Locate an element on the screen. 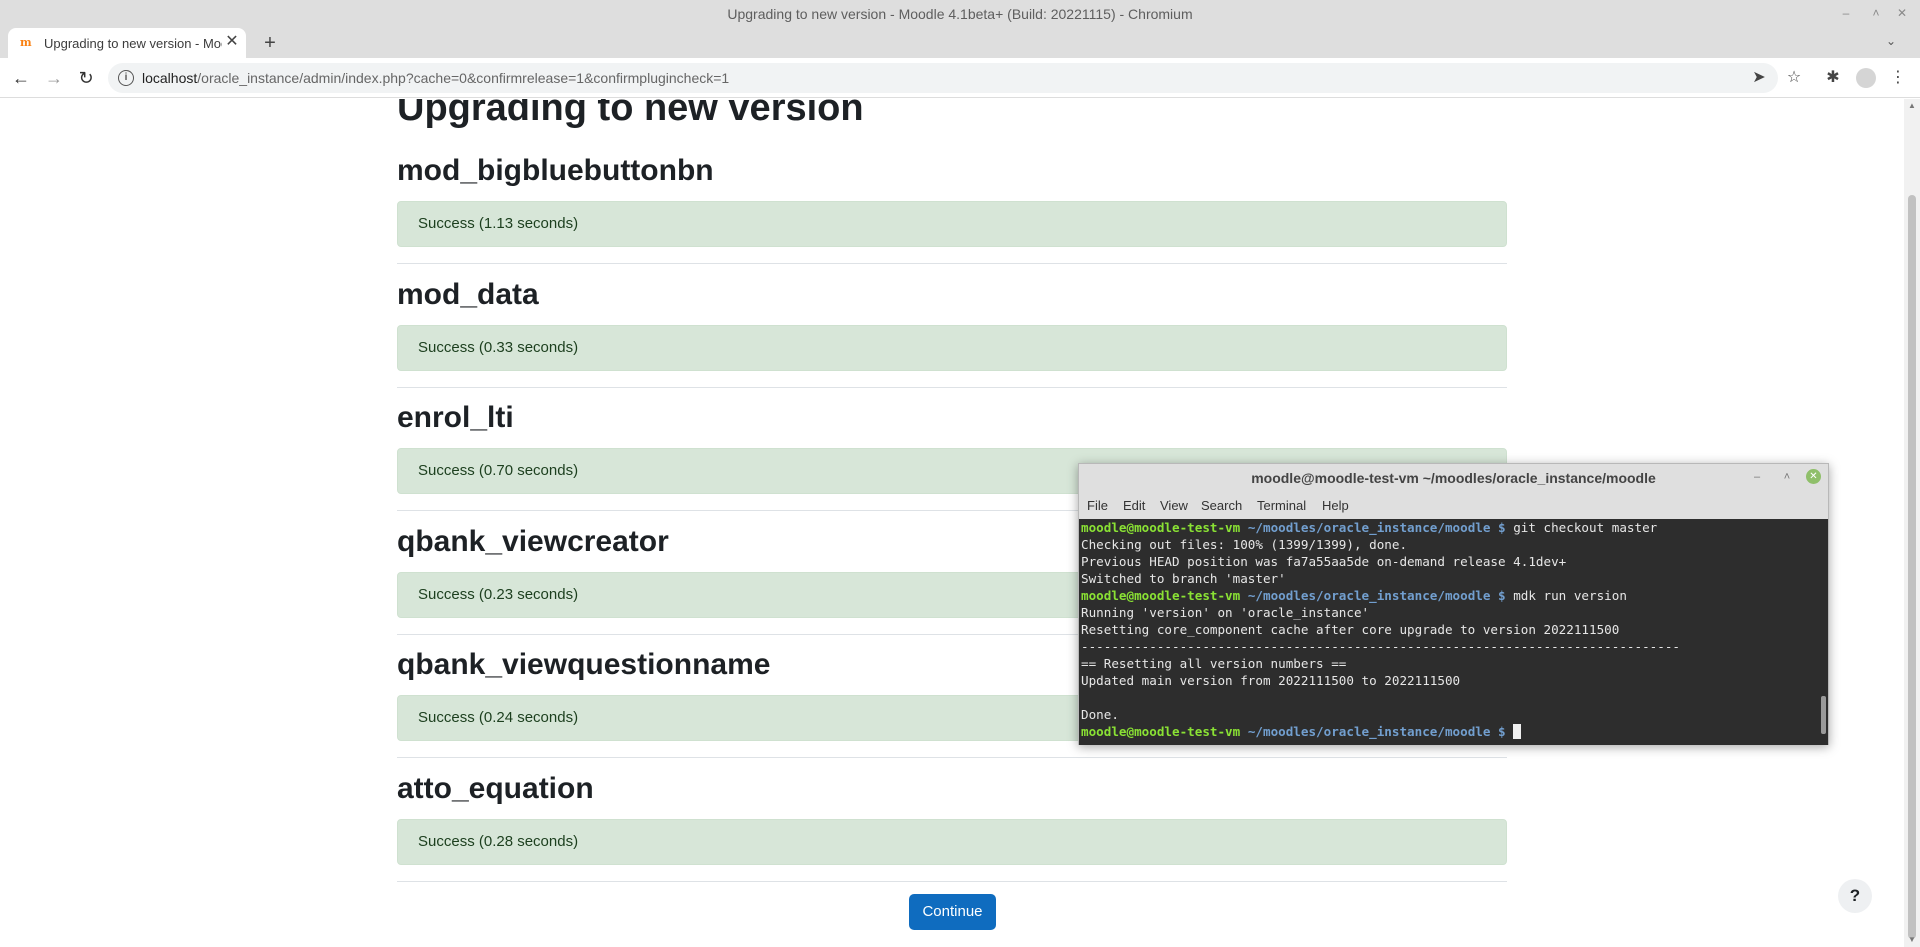 The height and width of the screenshot is (947, 1920). tab-label: Upgrading to new version - Moodle is located at coordinates (133, 43).